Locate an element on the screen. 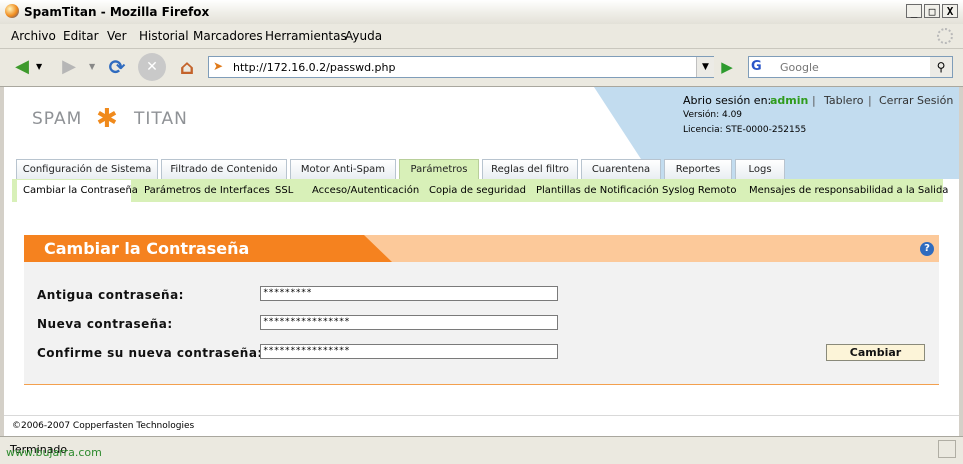 The width and height of the screenshot is (963, 464). go-arrow-icon: ▶ is located at coordinates (727, 67).